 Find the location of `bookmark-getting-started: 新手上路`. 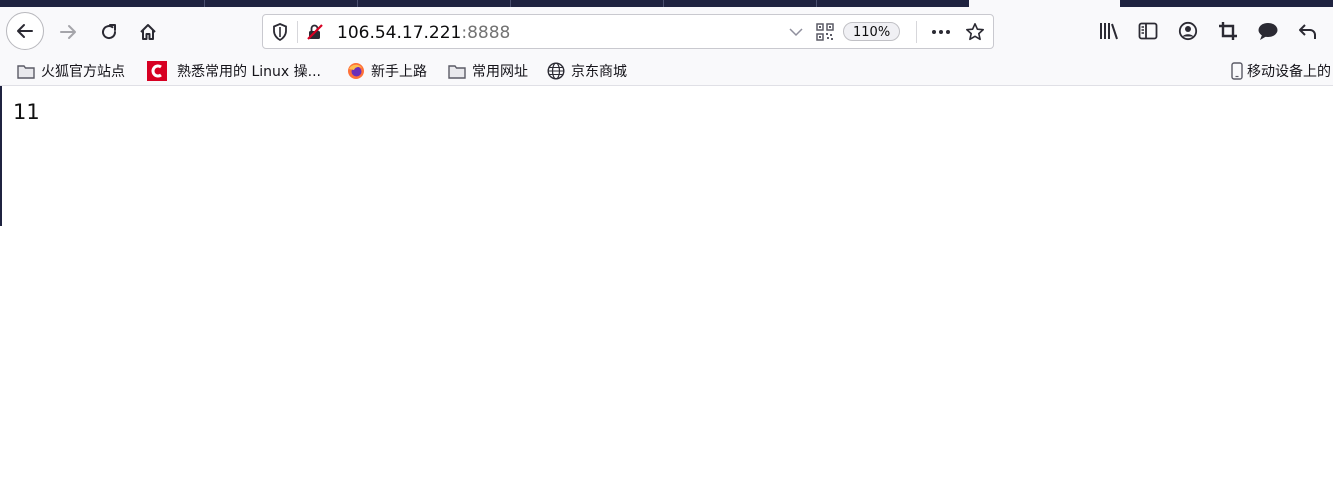

bookmark-getting-started: 新手上路 is located at coordinates (387, 71).